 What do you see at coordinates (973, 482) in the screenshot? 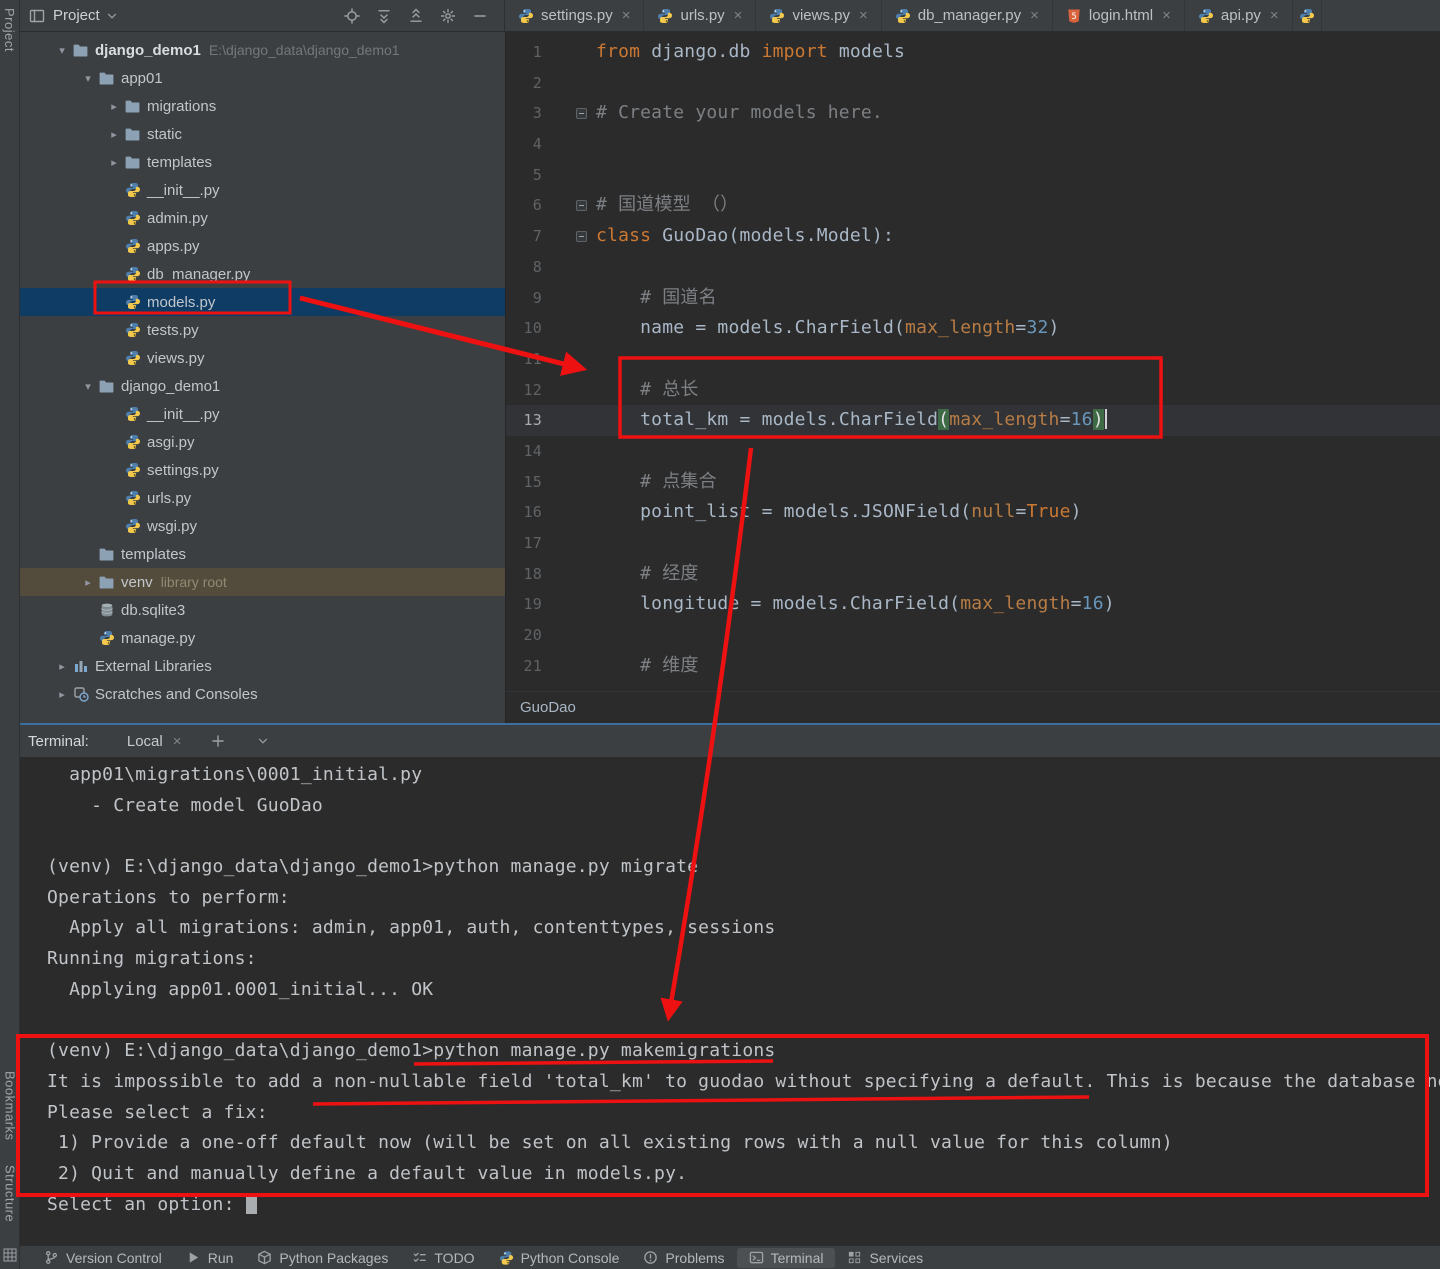
I see `code-line-15: 15 # 点集合` at bounding box center [973, 482].